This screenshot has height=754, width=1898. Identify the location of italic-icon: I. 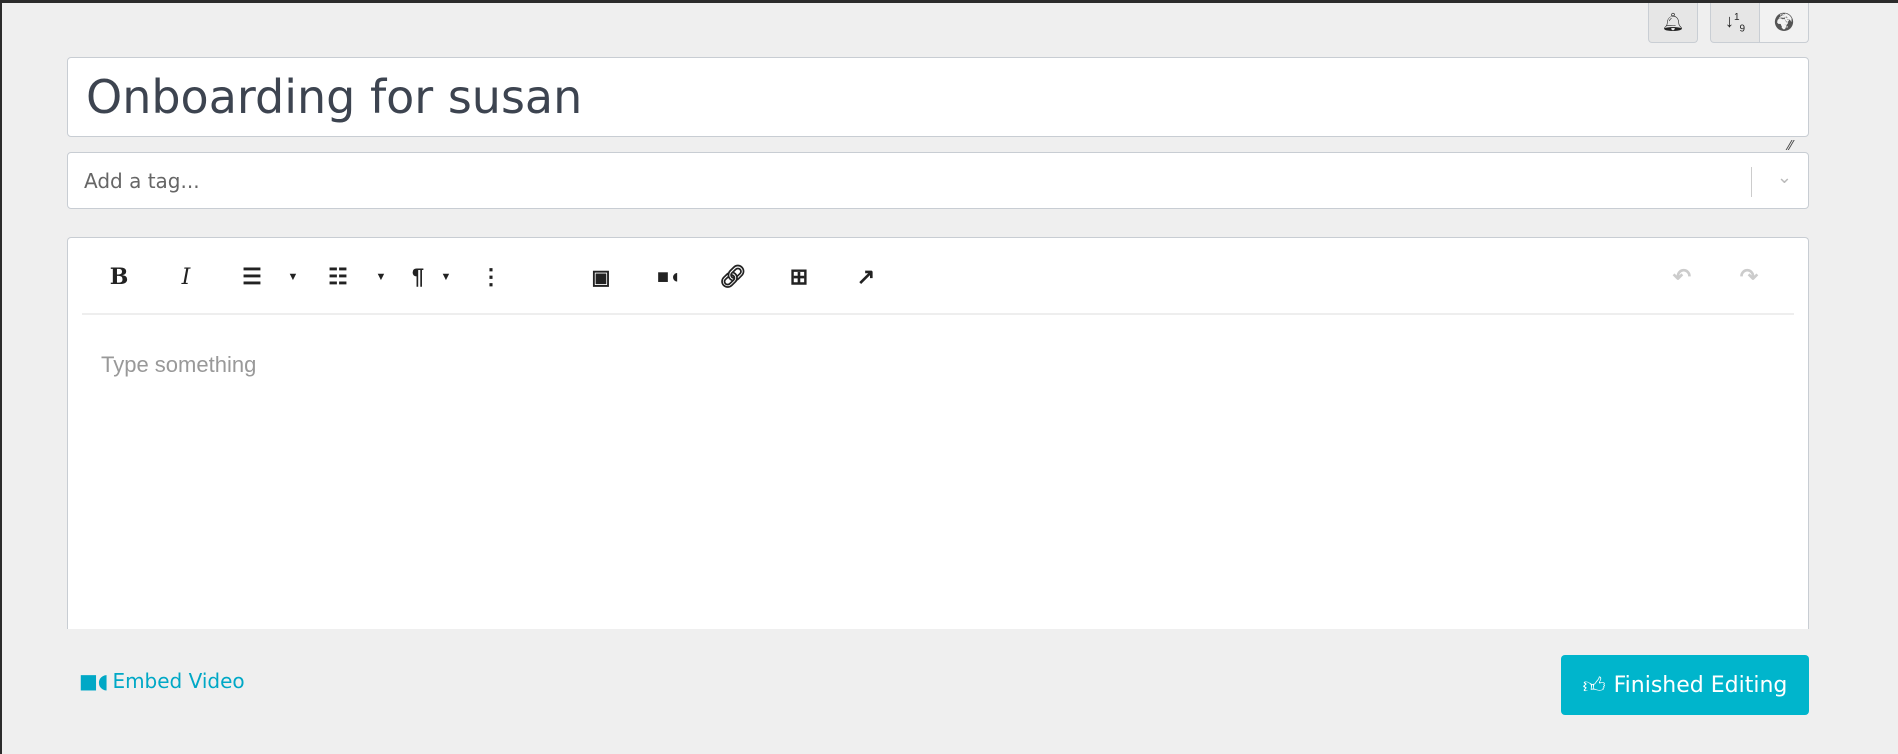
(186, 277).